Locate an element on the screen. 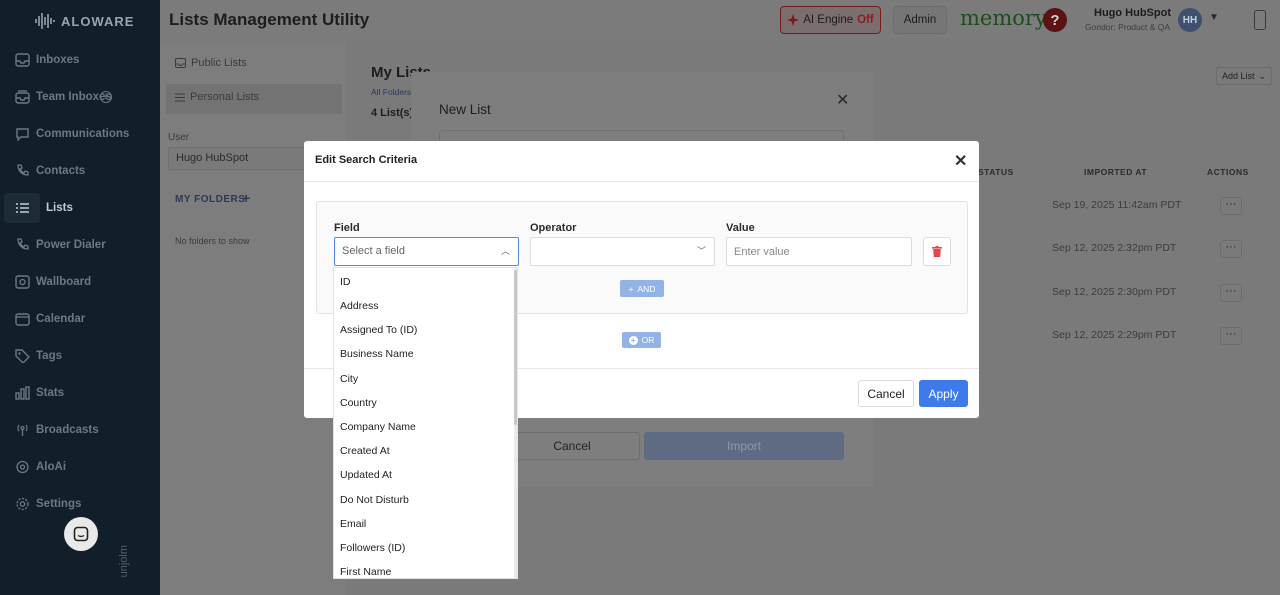  add-list-button: Add List ⌄ is located at coordinates (1244, 76).